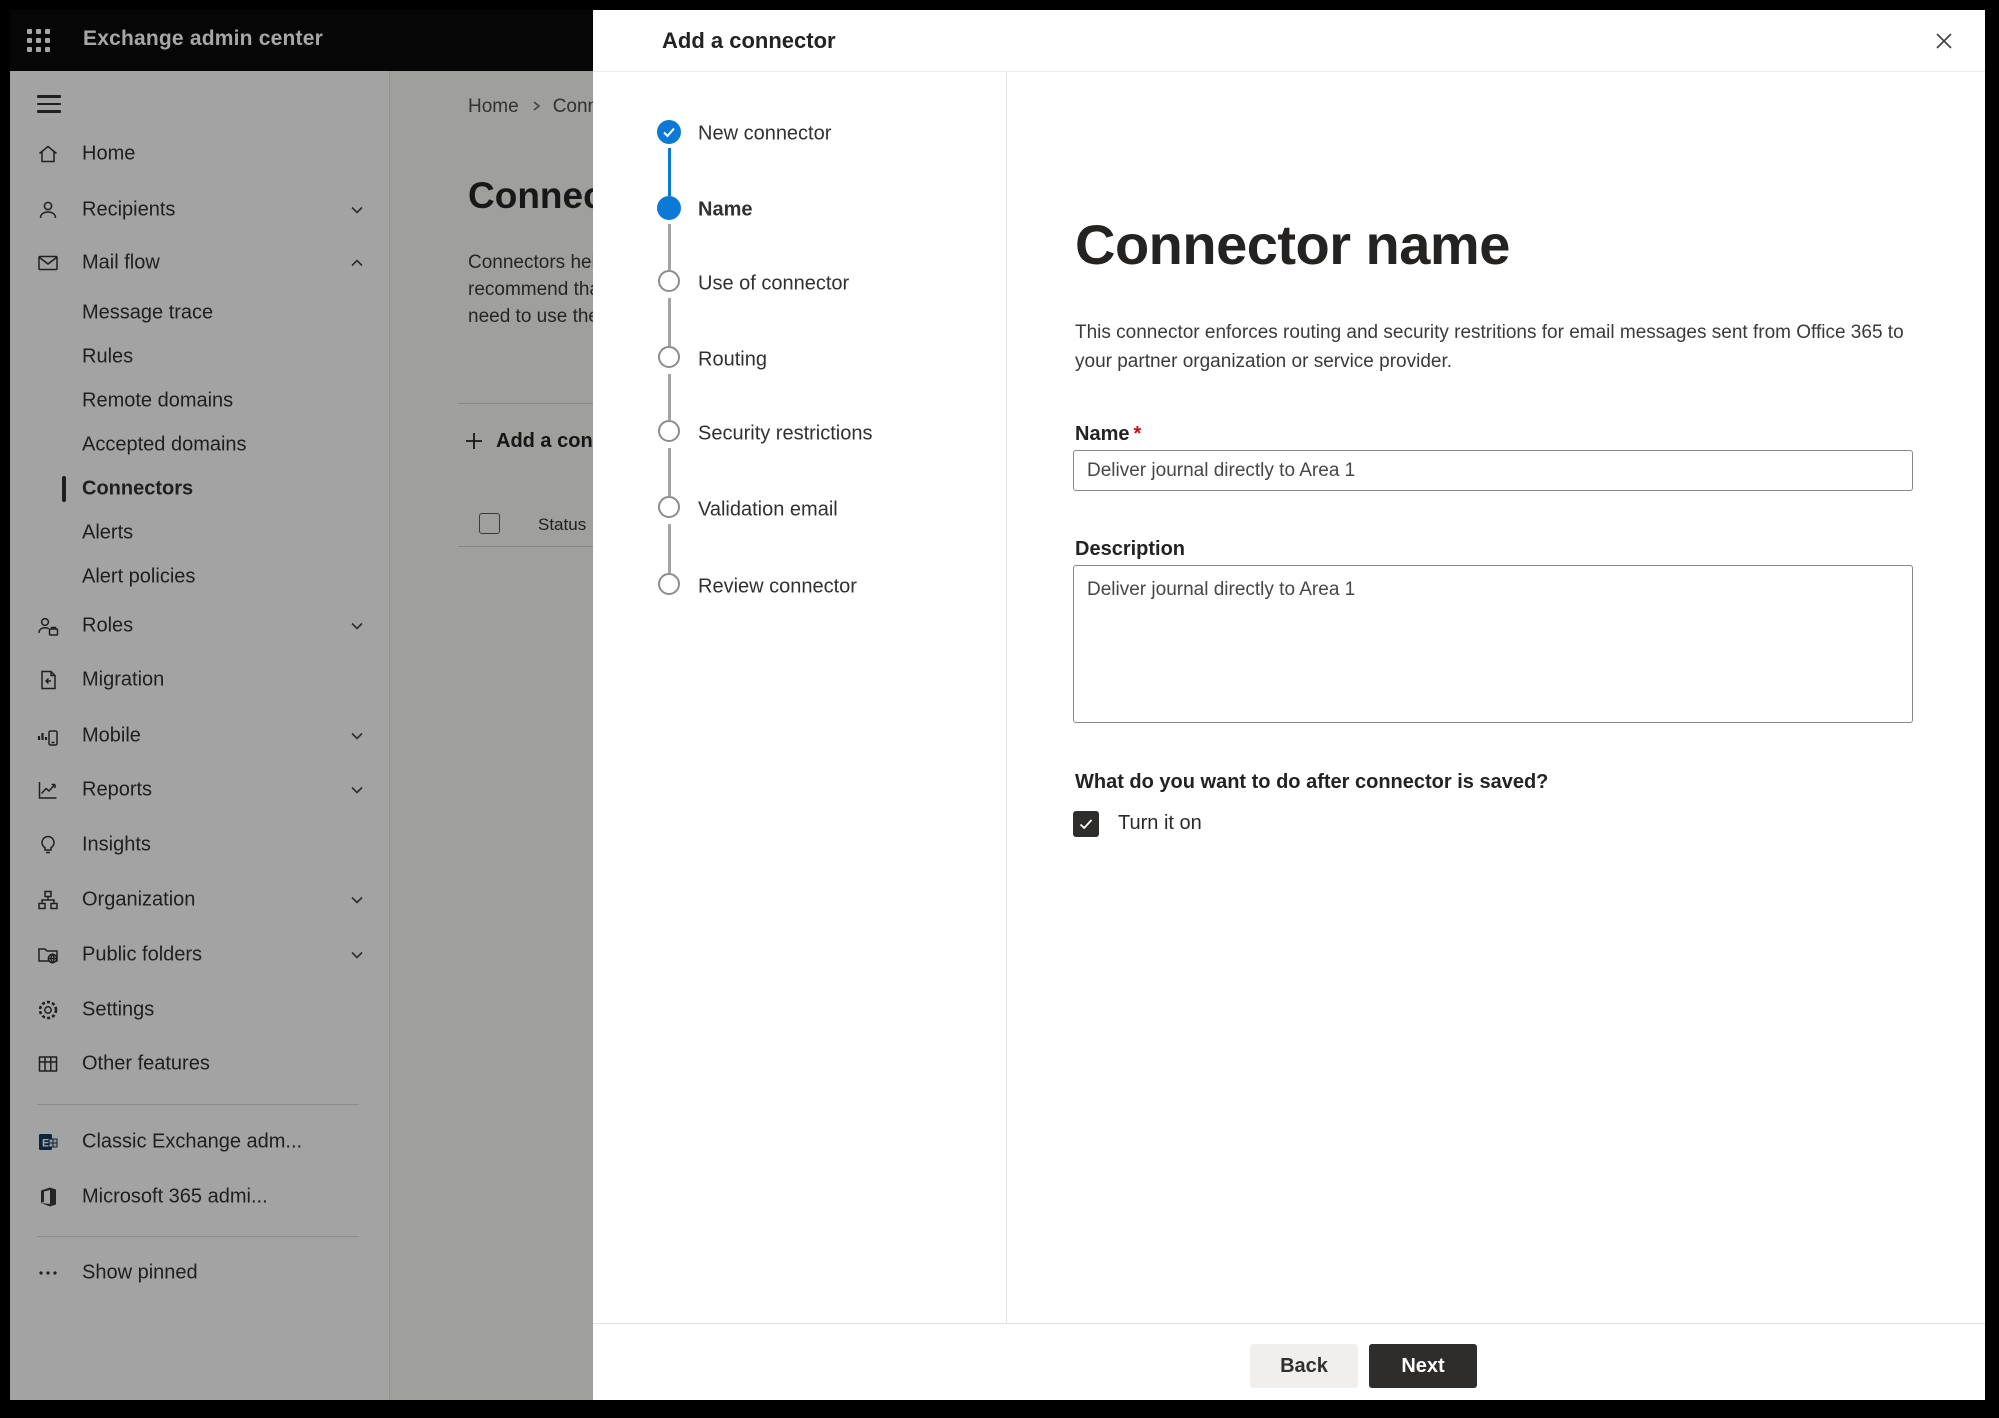 The image size is (1999, 1418). I want to click on wizard-step-use-of-connector: Use of connector, so click(800, 284).